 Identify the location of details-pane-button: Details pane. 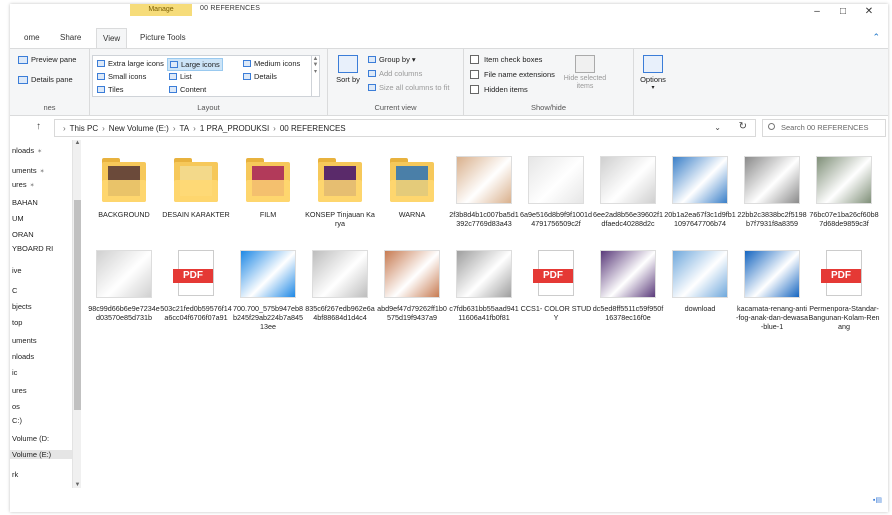
(45, 79).